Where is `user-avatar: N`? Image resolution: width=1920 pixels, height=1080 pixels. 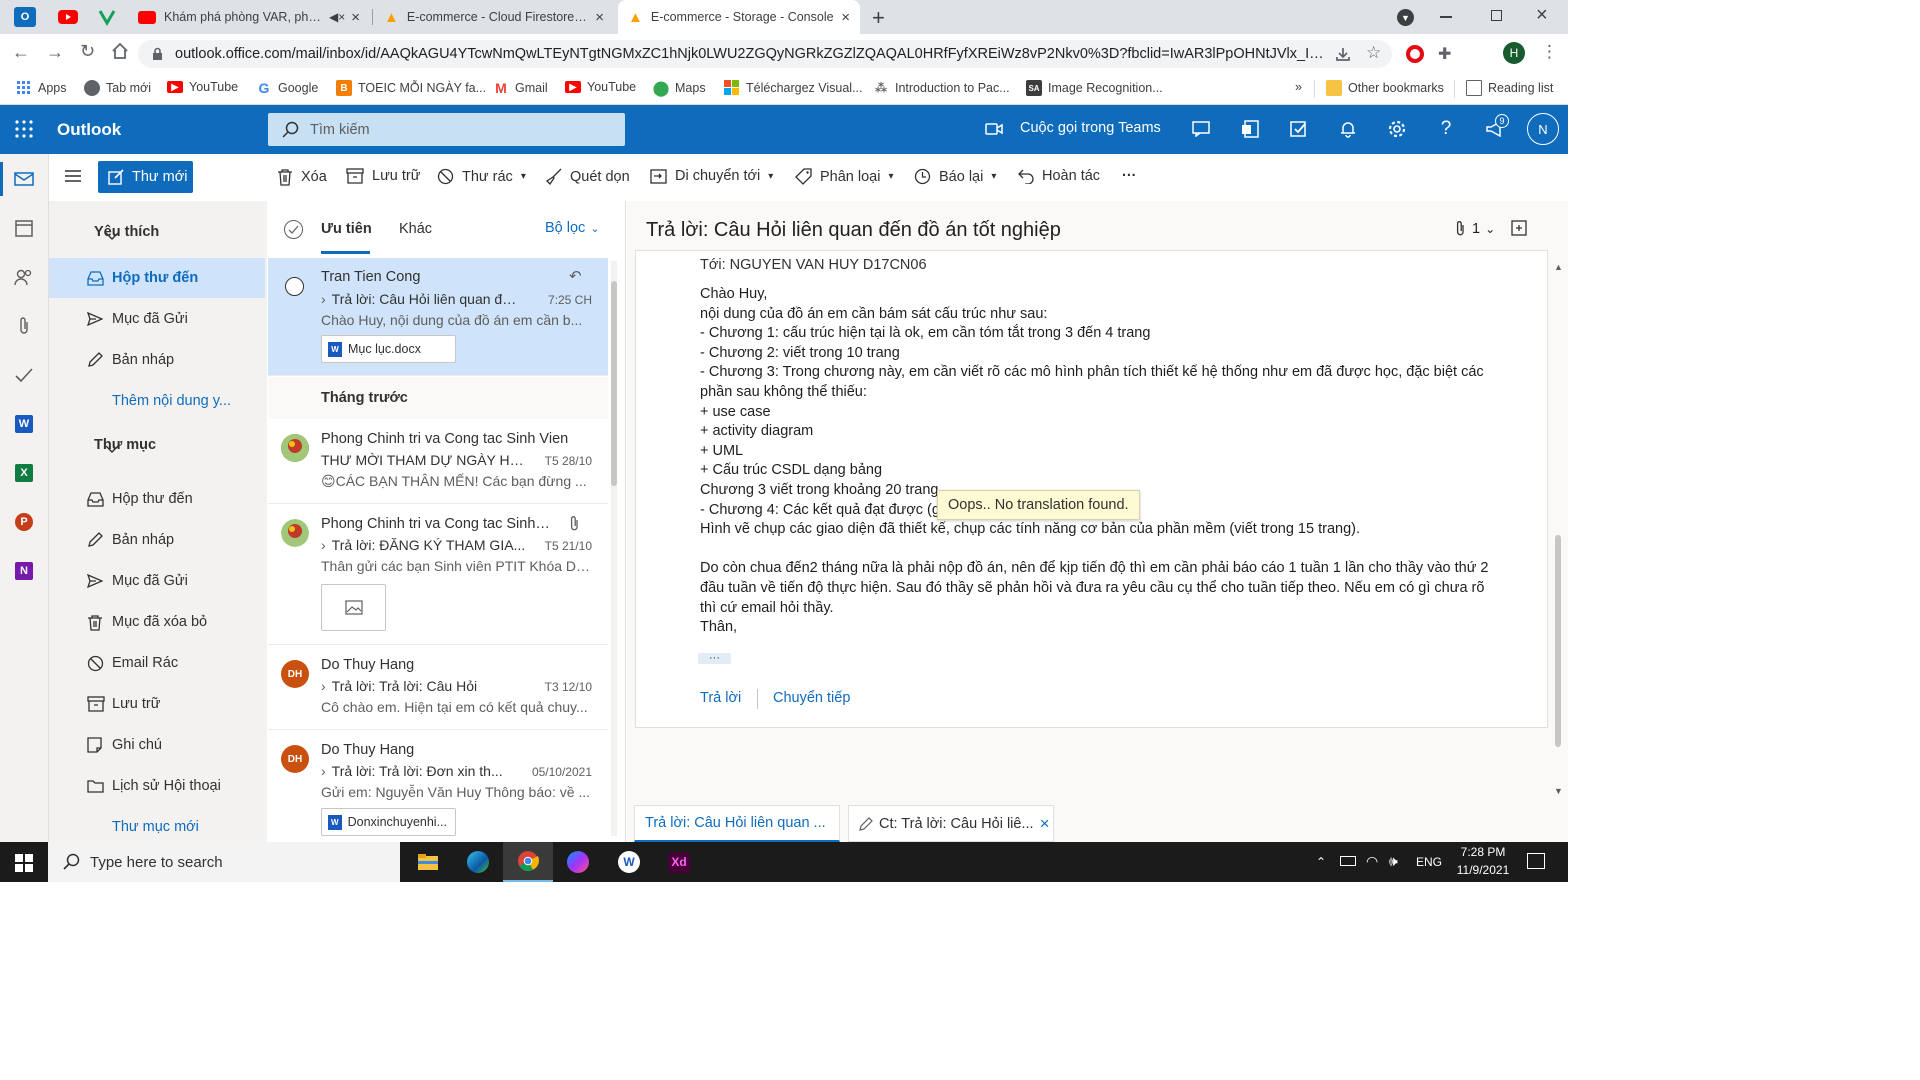
user-avatar: N is located at coordinates (1543, 129).